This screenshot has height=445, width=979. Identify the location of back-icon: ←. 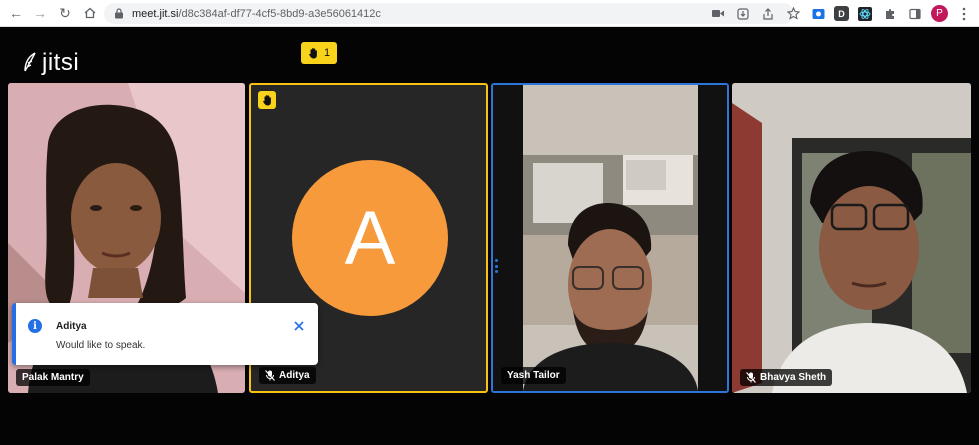
(16, 13).